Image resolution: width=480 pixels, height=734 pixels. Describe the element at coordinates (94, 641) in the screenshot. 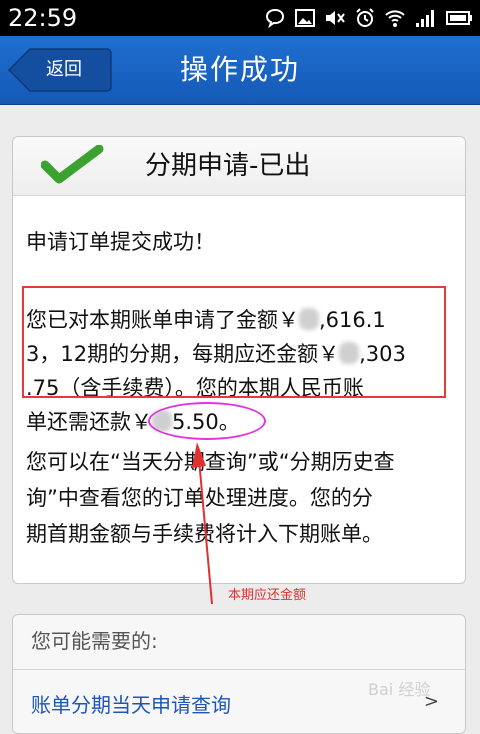

I see `suggestions-title: 您可能需要的:` at that location.